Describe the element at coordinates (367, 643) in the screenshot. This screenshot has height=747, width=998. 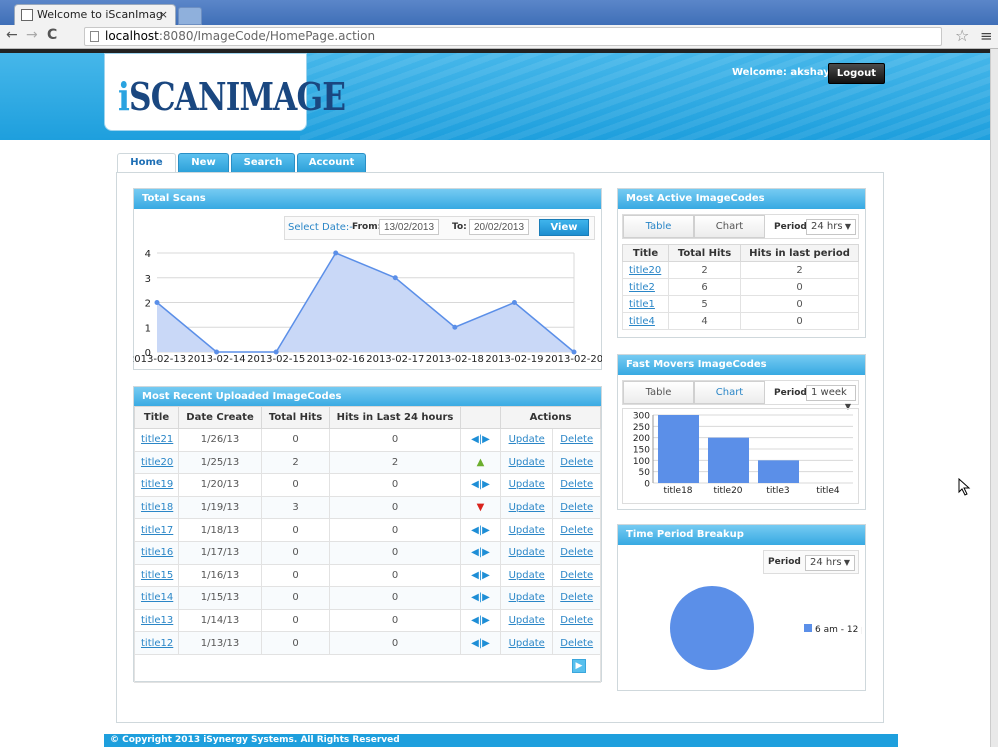
I see `table-row: title12 1/13/13 0 0 ◀|▶ Update Delete` at that location.